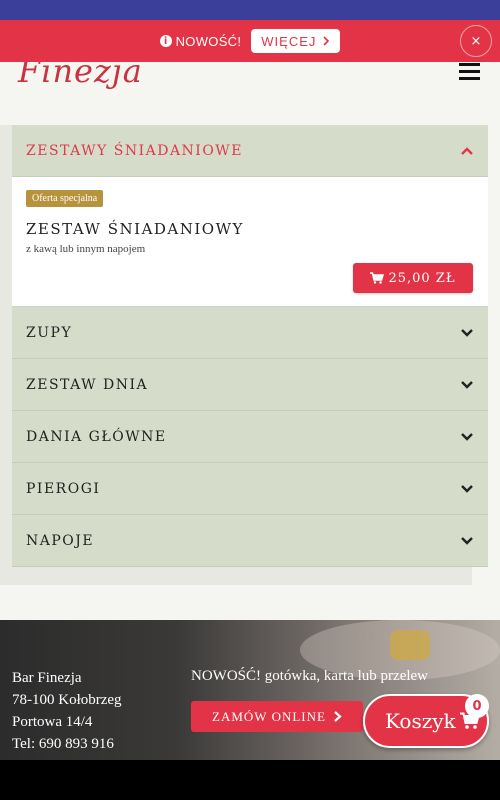 This screenshot has width=500, height=800. What do you see at coordinates (420, 721) in the screenshot?
I see `cart-label: Koszyk` at bounding box center [420, 721].